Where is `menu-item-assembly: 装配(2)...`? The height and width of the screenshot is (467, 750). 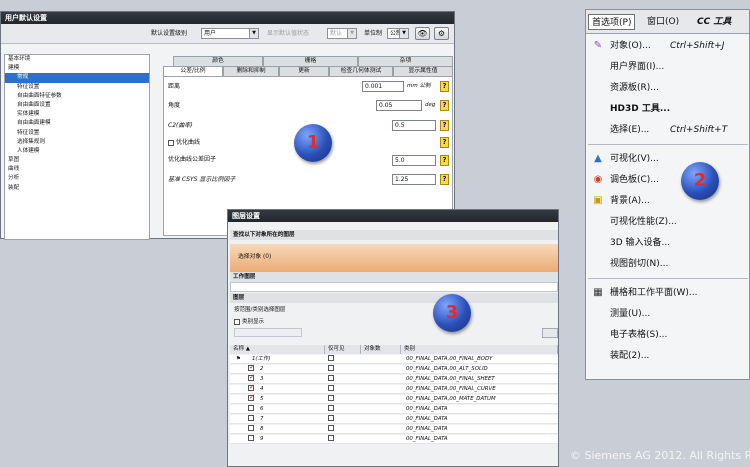
menu-item-assembly: 装配(2)... is located at coordinates (668, 356).